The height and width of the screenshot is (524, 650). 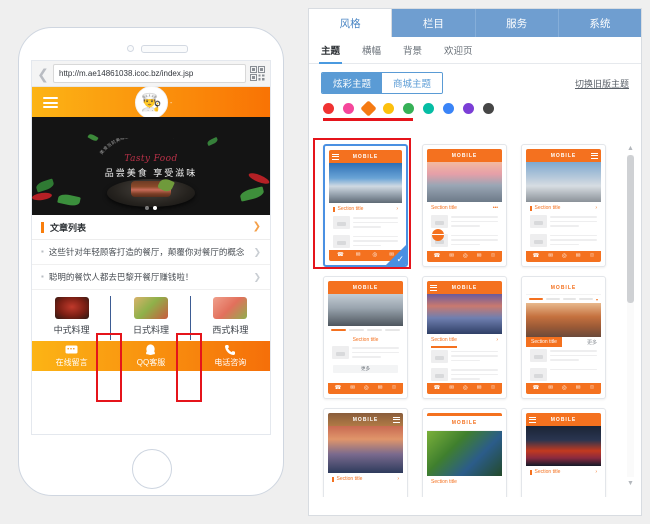 What do you see at coordinates (428, 108) in the screenshot?
I see `color-swatch-teal` at bounding box center [428, 108].